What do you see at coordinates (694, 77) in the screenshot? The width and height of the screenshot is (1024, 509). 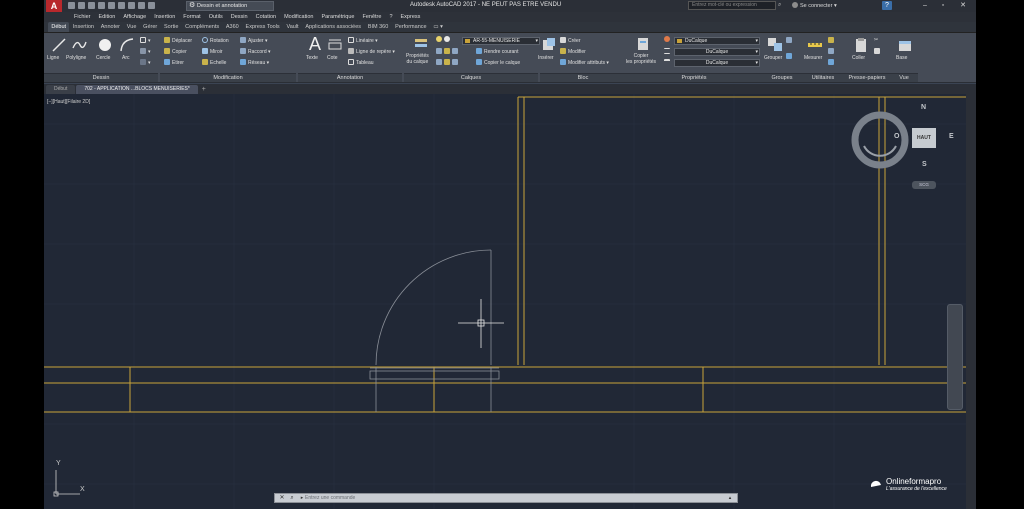 I see `panel-proprietes-label: Propriétés` at bounding box center [694, 77].